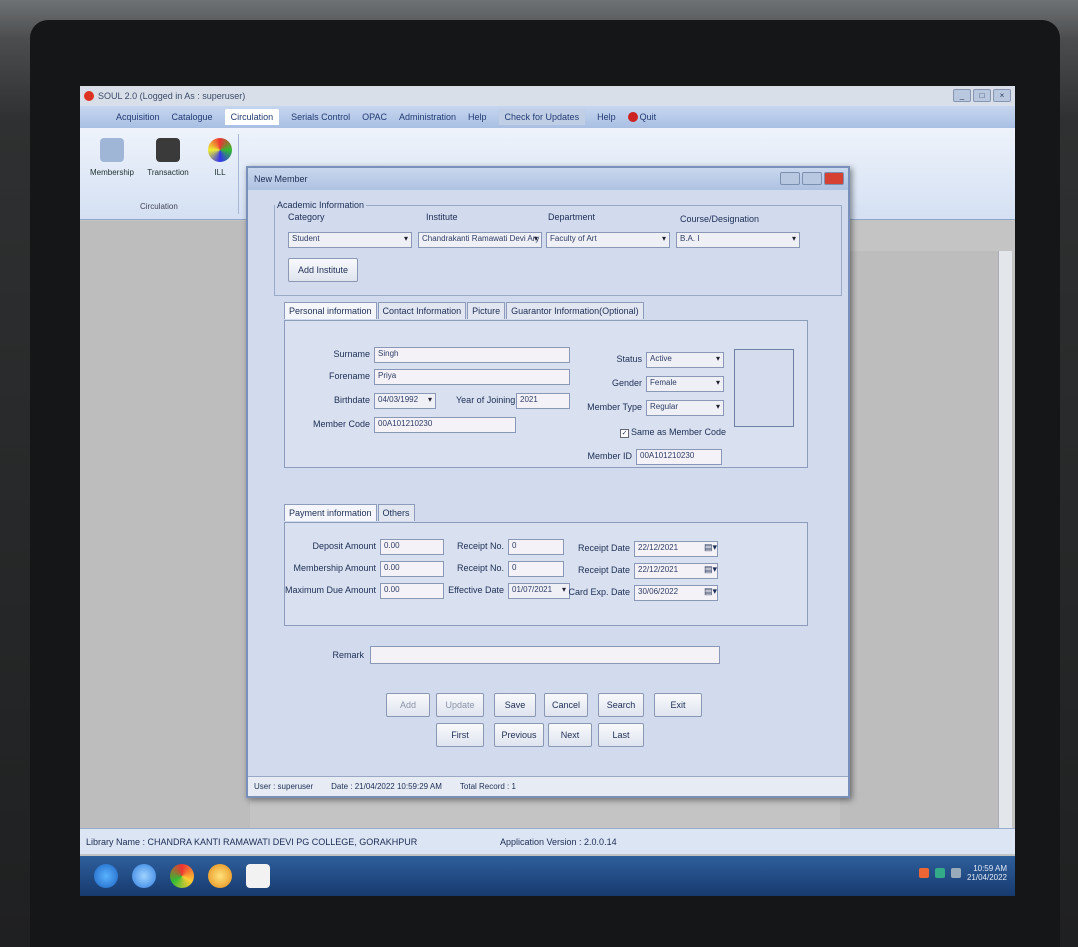 Image resolution: width=1078 pixels, height=947 pixels. What do you see at coordinates (519, 735) in the screenshot?
I see `previous-button: Previous` at bounding box center [519, 735].